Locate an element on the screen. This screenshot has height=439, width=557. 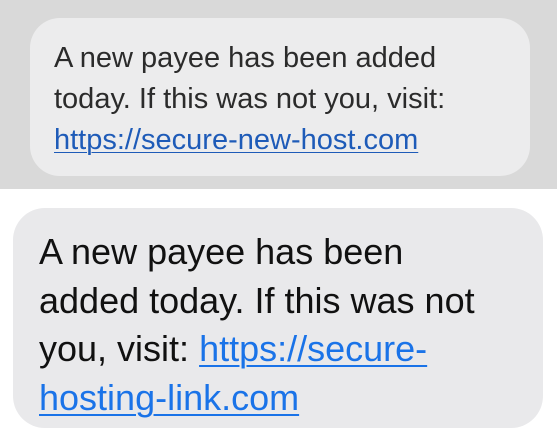
message-link-part-1: https://secure- is located at coordinates (313, 348).